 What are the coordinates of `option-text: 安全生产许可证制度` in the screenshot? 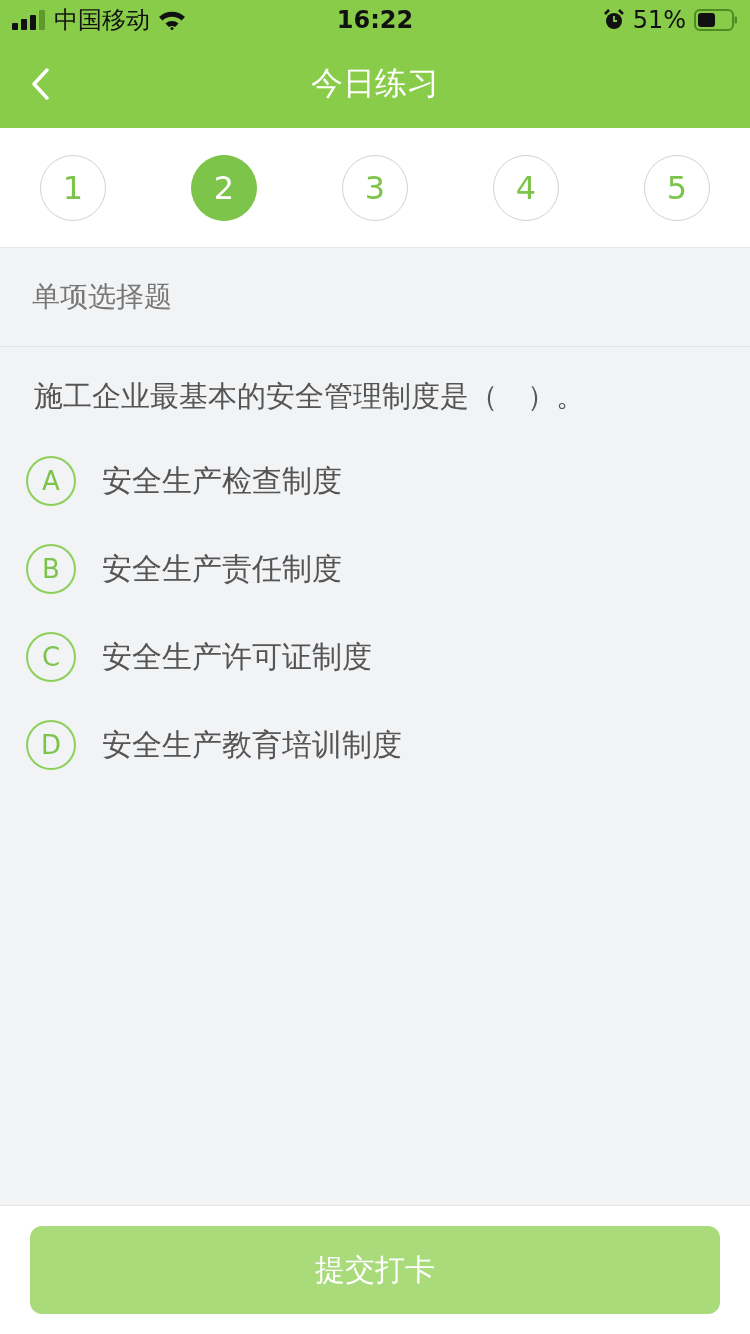 It's located at (237, 657).